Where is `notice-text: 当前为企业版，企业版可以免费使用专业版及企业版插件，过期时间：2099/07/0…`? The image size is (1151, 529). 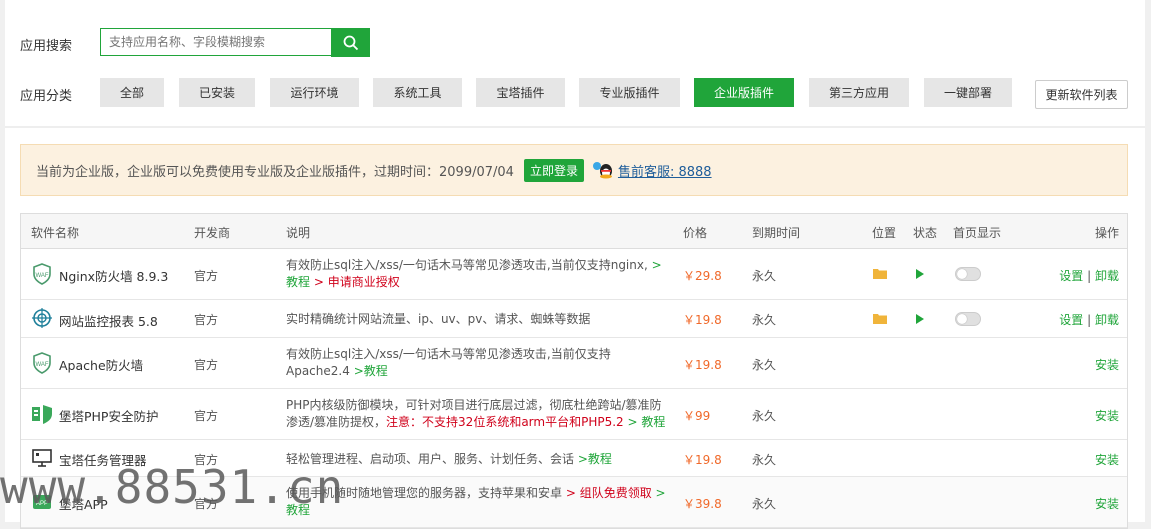 notice-text: 当前为企业版，企业版可以免费使用专业版及企业版插件，过期时间：2099/07/0… is located at coordinates (275, 172).